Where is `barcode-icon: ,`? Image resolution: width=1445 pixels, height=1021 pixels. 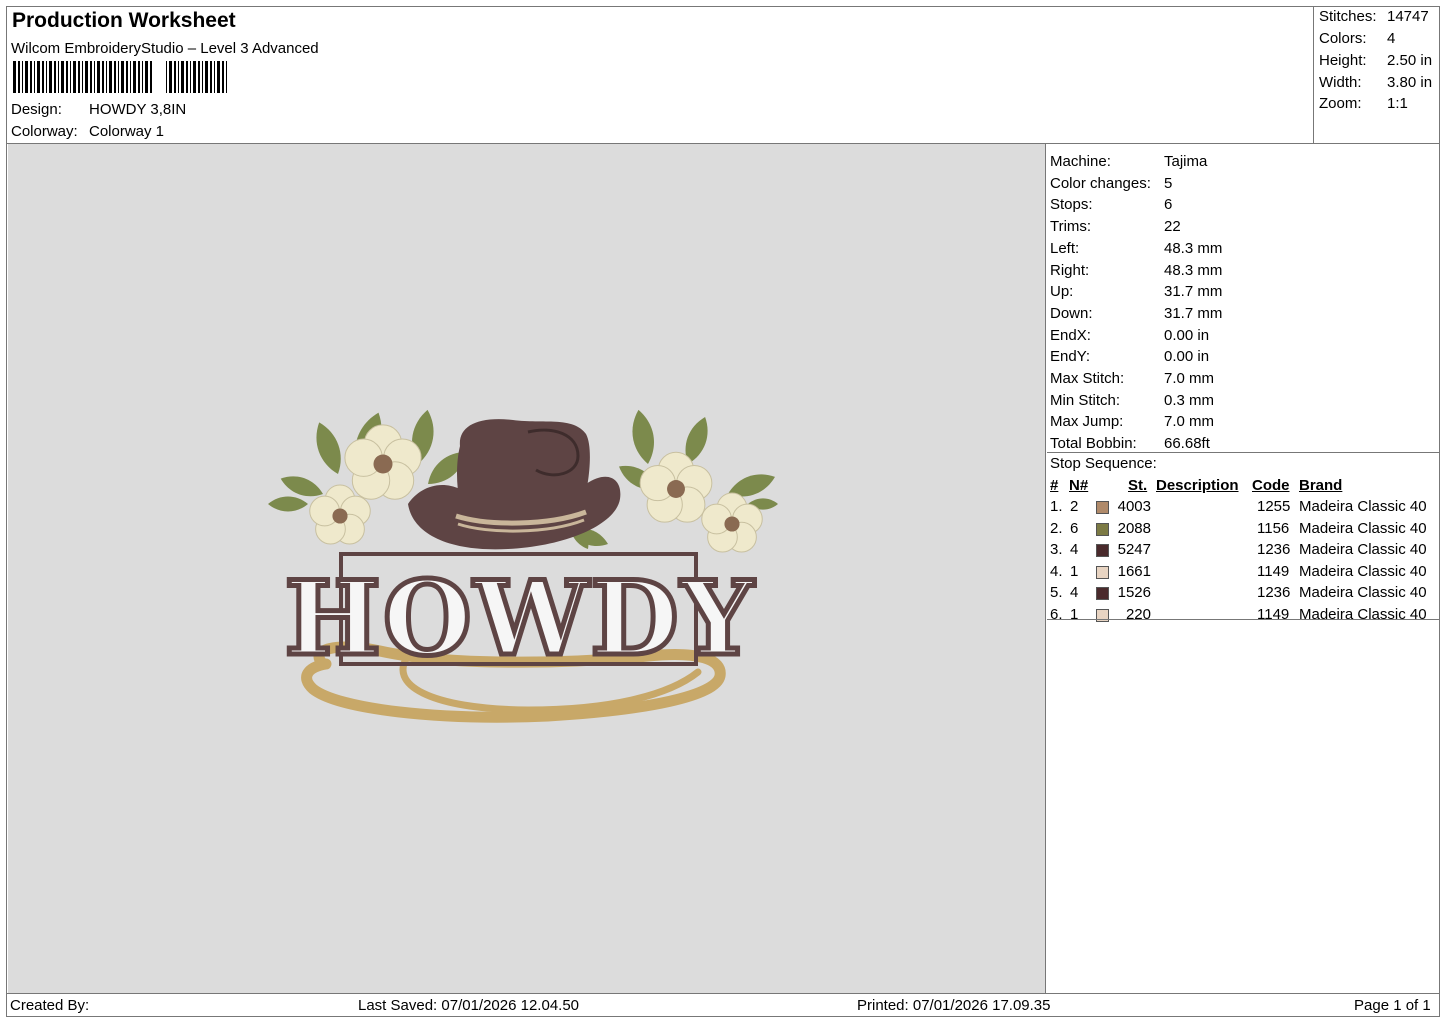 barcode-icon: , is located at coordinates (120, 77).